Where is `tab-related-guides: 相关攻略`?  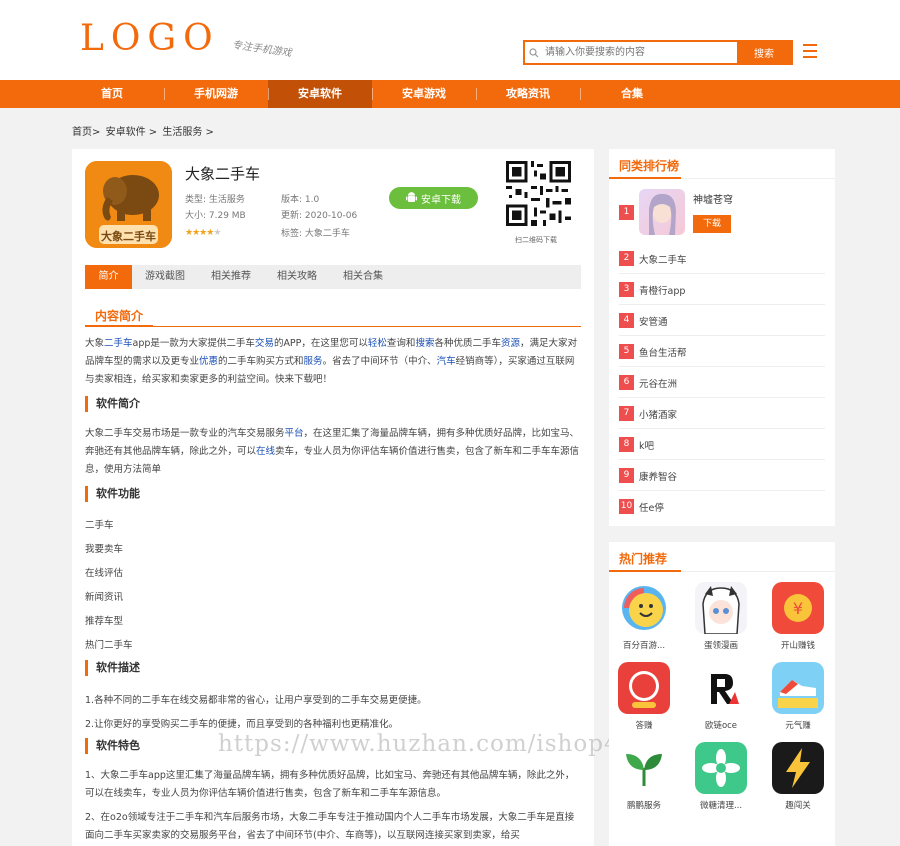
tab-related-guides: 相关攻略 is located at coordinates (297, 277).